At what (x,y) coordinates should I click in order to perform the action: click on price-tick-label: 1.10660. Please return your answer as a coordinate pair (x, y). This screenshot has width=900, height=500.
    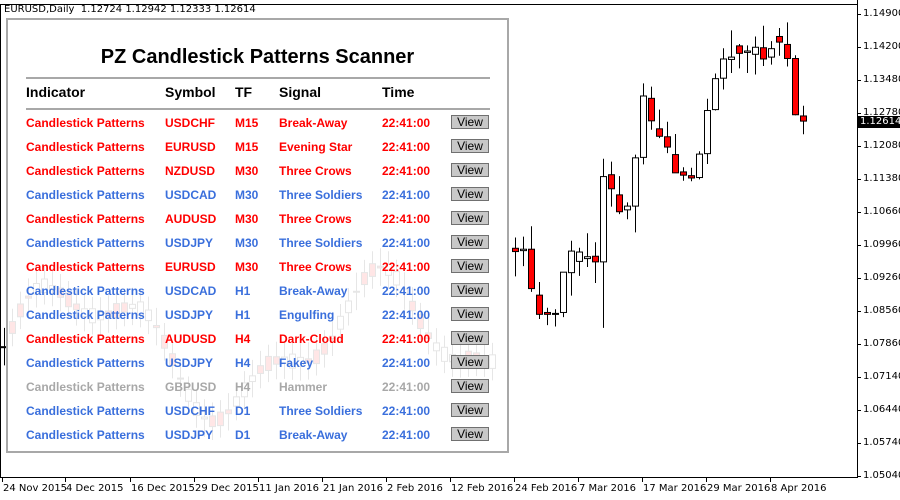
    Looking at the image, I should click on (881, 211).